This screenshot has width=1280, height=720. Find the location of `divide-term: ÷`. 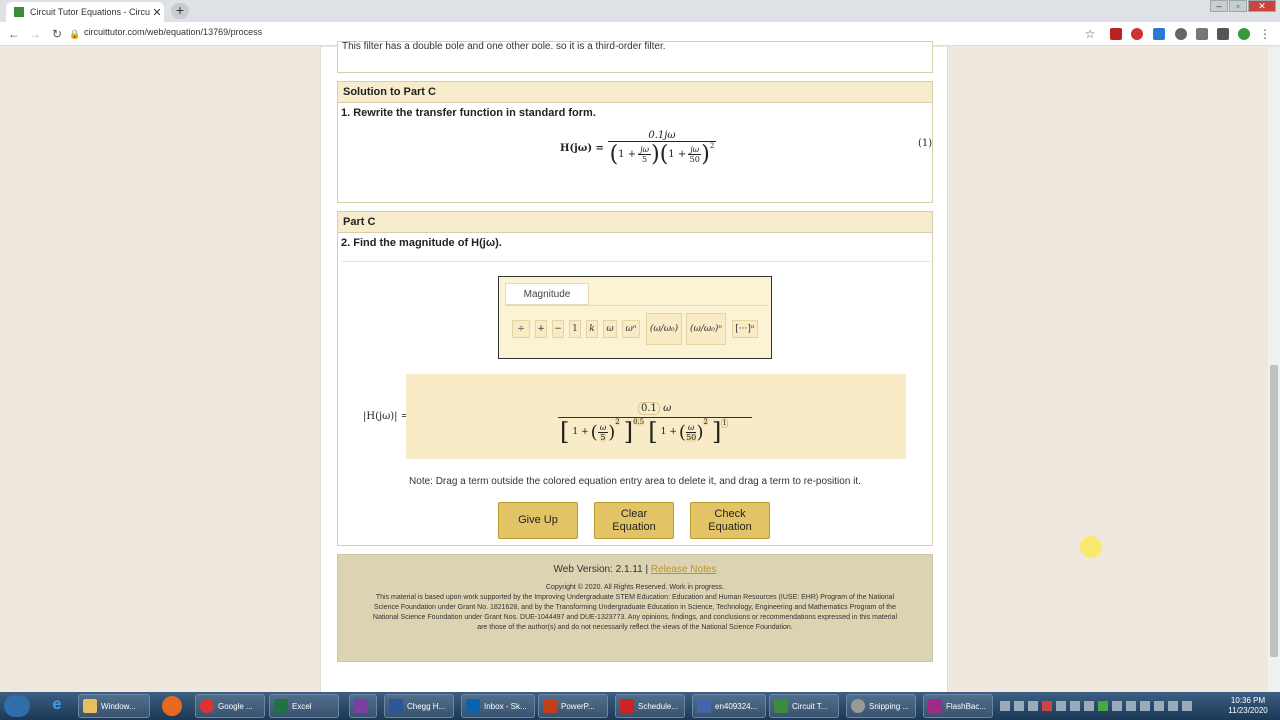

divide-term: ÷ is located at coordinates (521, 329).